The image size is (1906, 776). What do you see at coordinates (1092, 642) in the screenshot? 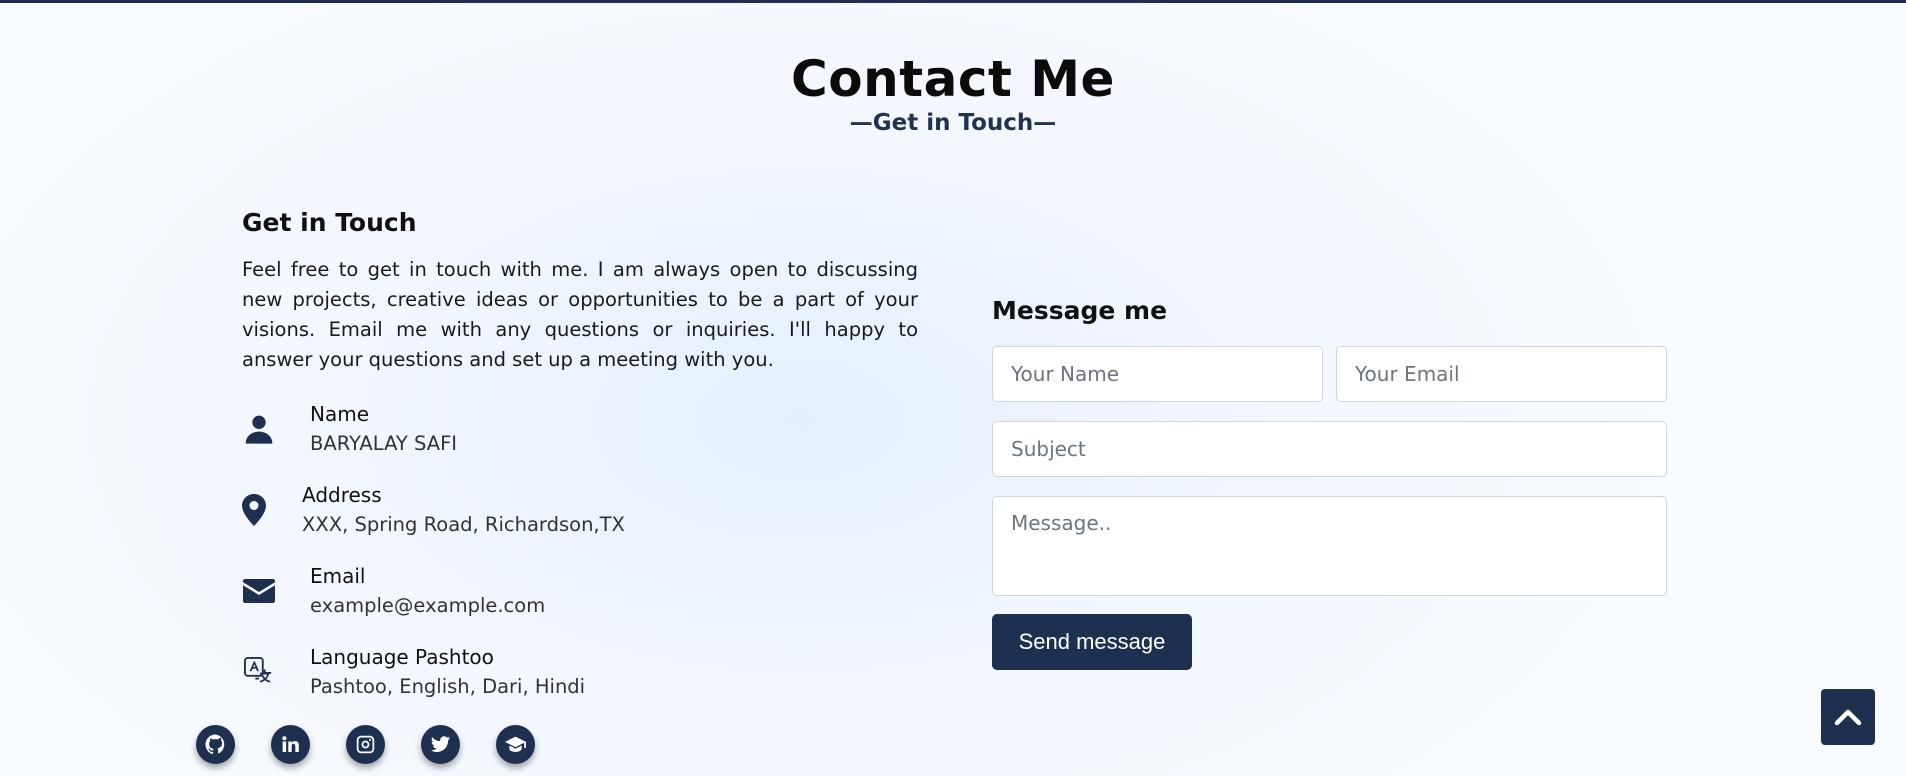
I see `send-message-button: Send message` at bounding box center [1092, 642].